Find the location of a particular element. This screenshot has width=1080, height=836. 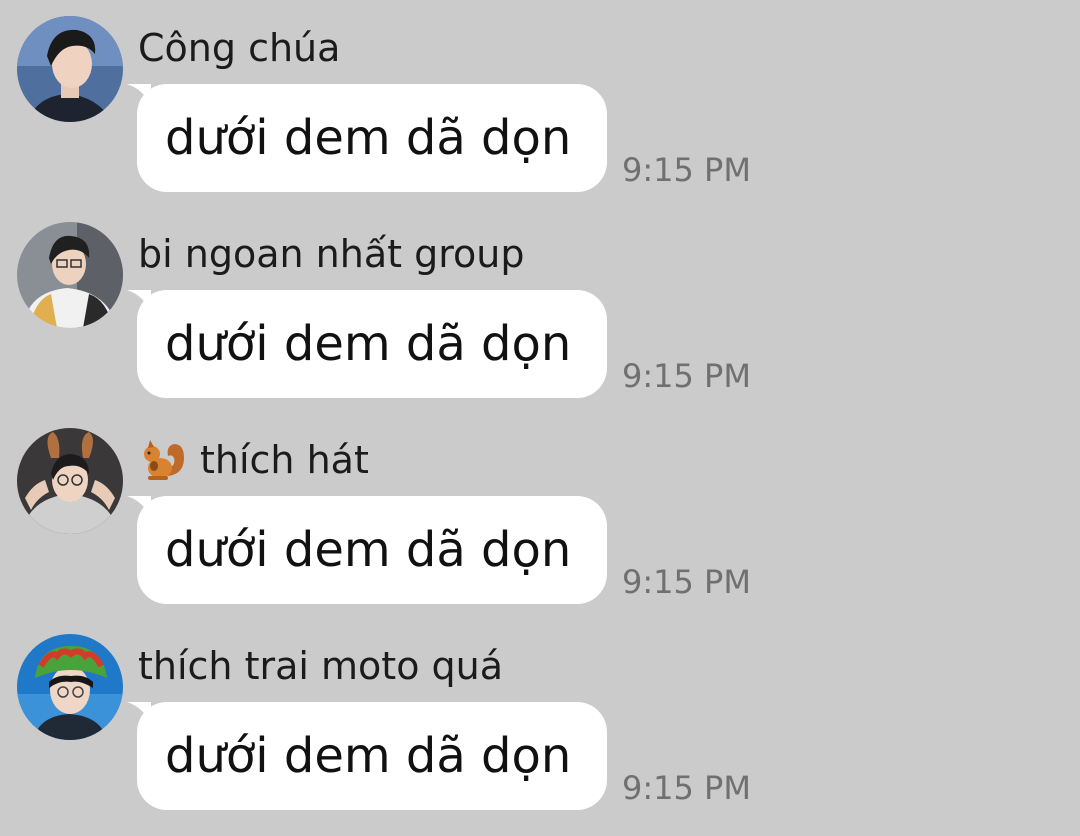

sender-name-text: thích hát is located at coordinates (284, 460).